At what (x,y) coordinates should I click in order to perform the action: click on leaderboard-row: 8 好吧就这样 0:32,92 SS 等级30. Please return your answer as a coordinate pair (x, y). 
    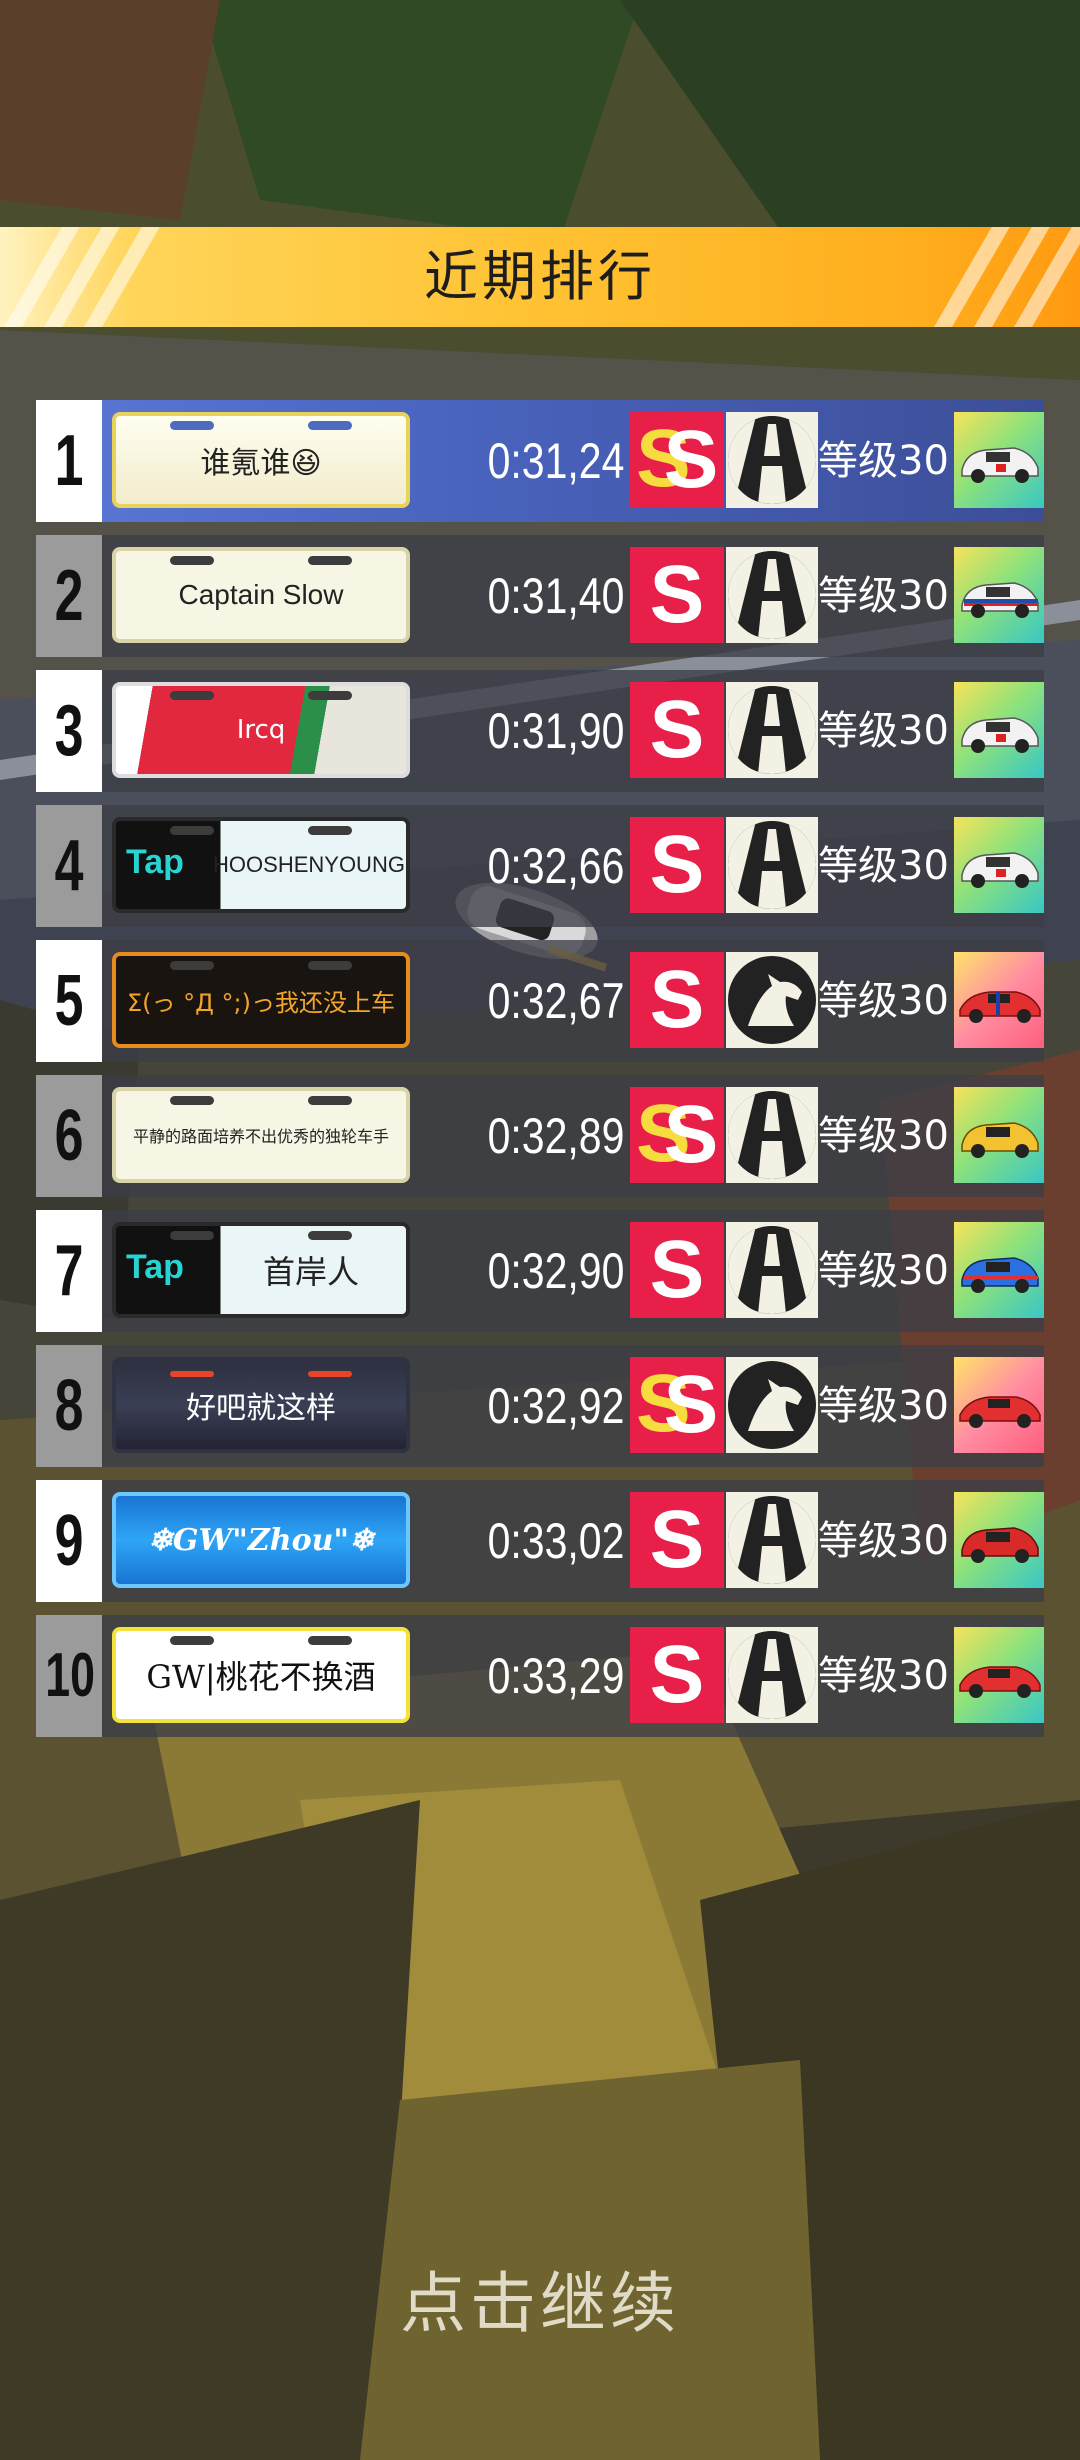
    Looking at the image, I should click on (540, 1406).